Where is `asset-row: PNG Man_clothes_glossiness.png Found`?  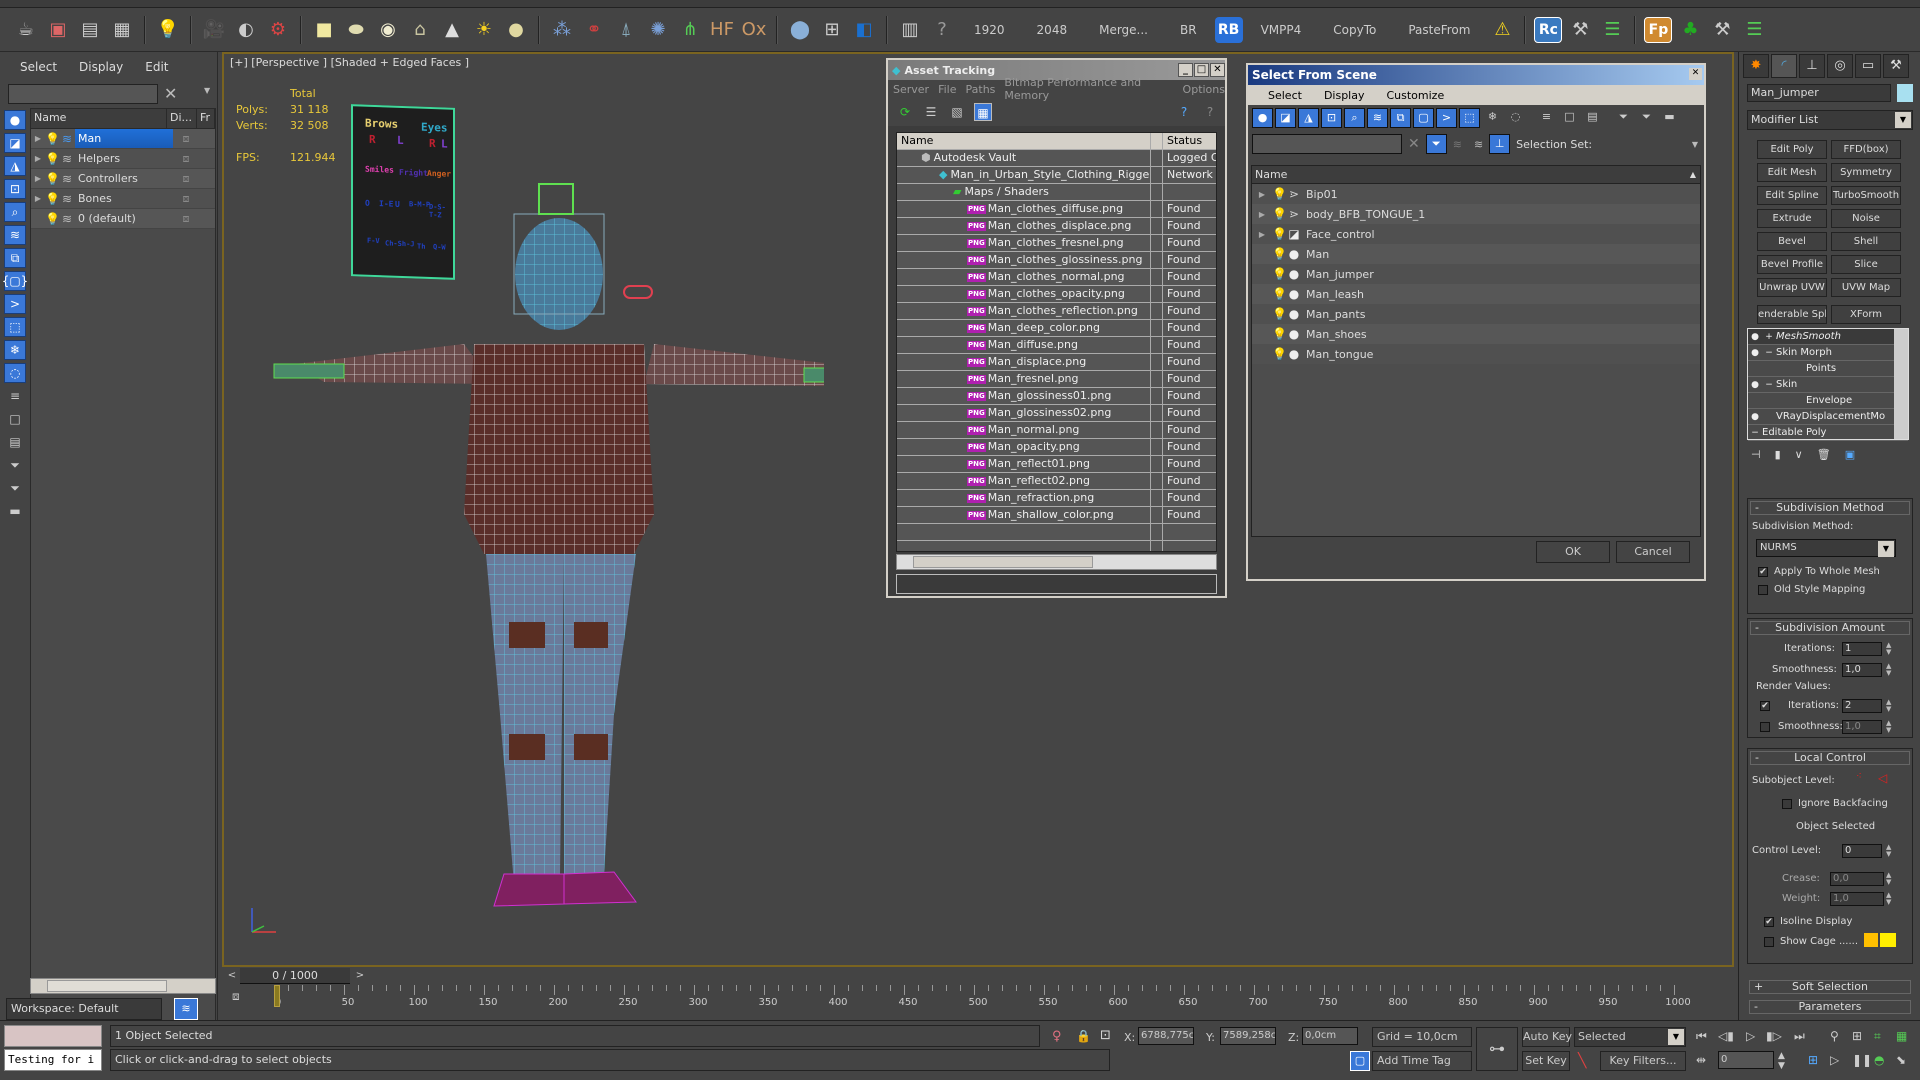 asset-row: PNG Man_clothes_glossiness.png Found is located at coordinates (1056, 260).